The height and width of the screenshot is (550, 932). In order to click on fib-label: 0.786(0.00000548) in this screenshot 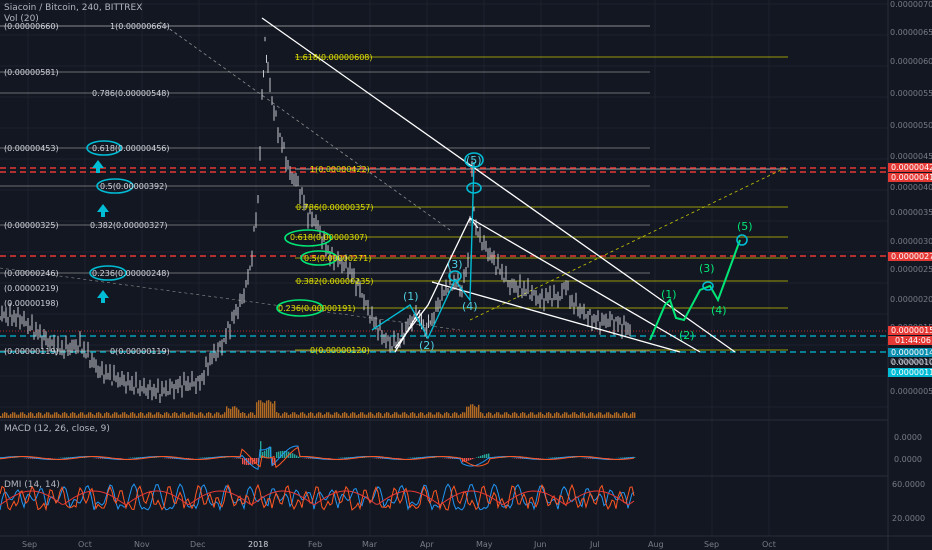, I will do `click(131, 93)`.